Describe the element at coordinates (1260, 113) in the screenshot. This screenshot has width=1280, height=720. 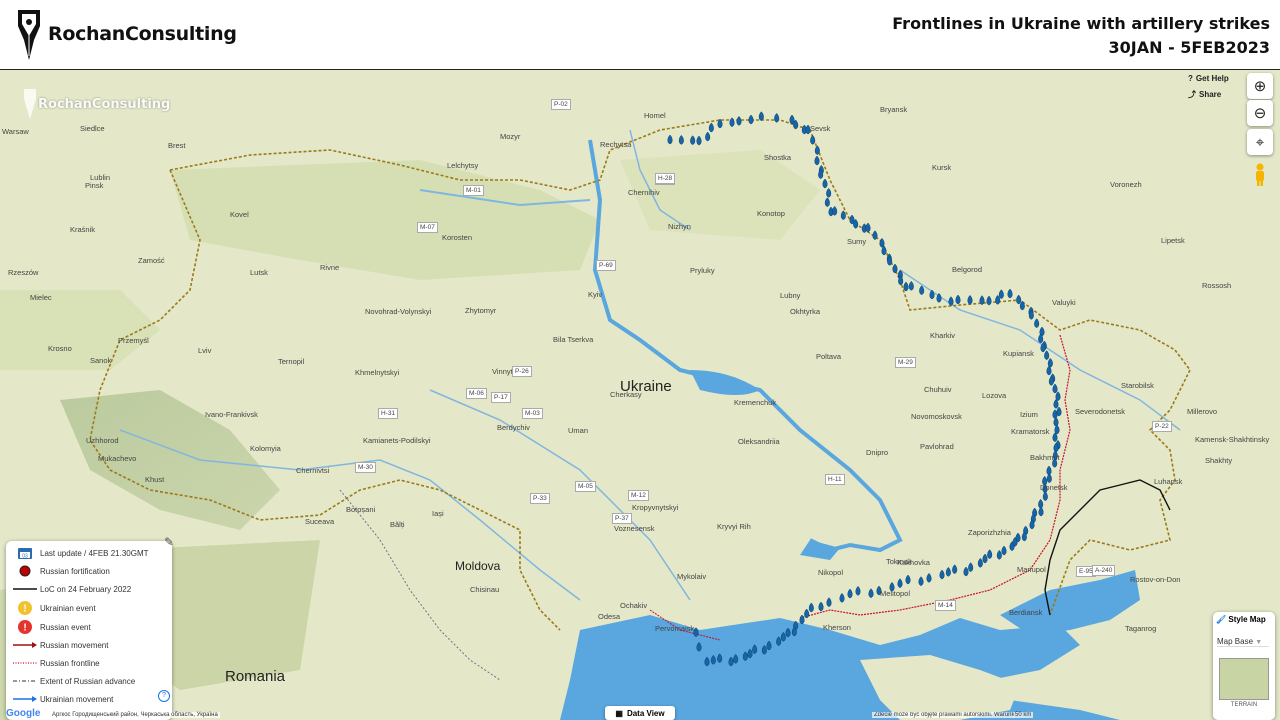
I see `zoom-out-button: ⊖` at that location.